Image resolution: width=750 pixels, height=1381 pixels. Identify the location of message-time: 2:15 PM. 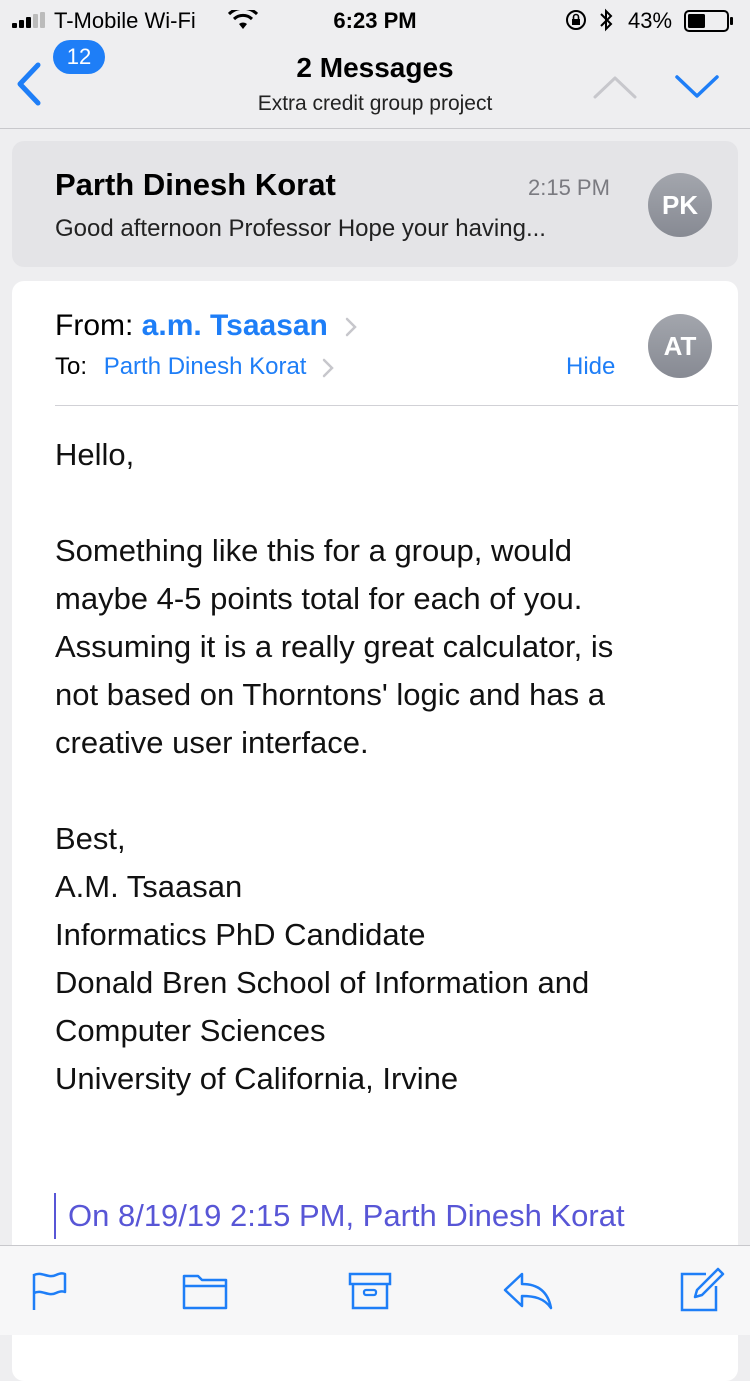
(569, 187).